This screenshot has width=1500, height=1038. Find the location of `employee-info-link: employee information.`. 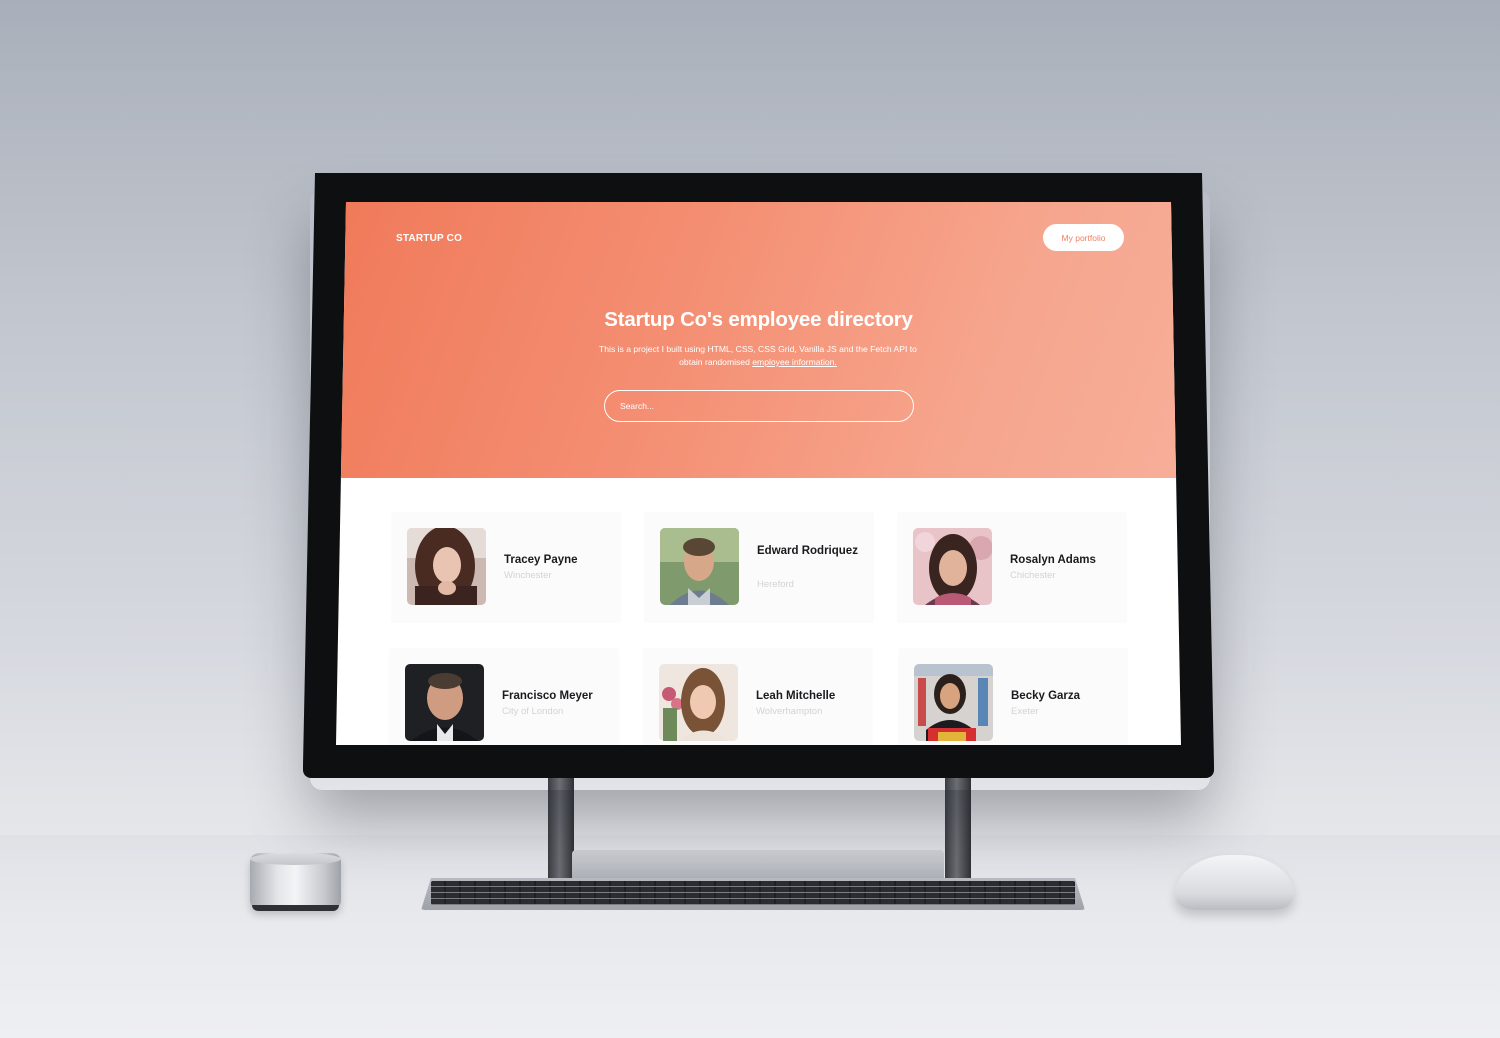

employee-info-link: employee information. is located at coordinates (794, 362).